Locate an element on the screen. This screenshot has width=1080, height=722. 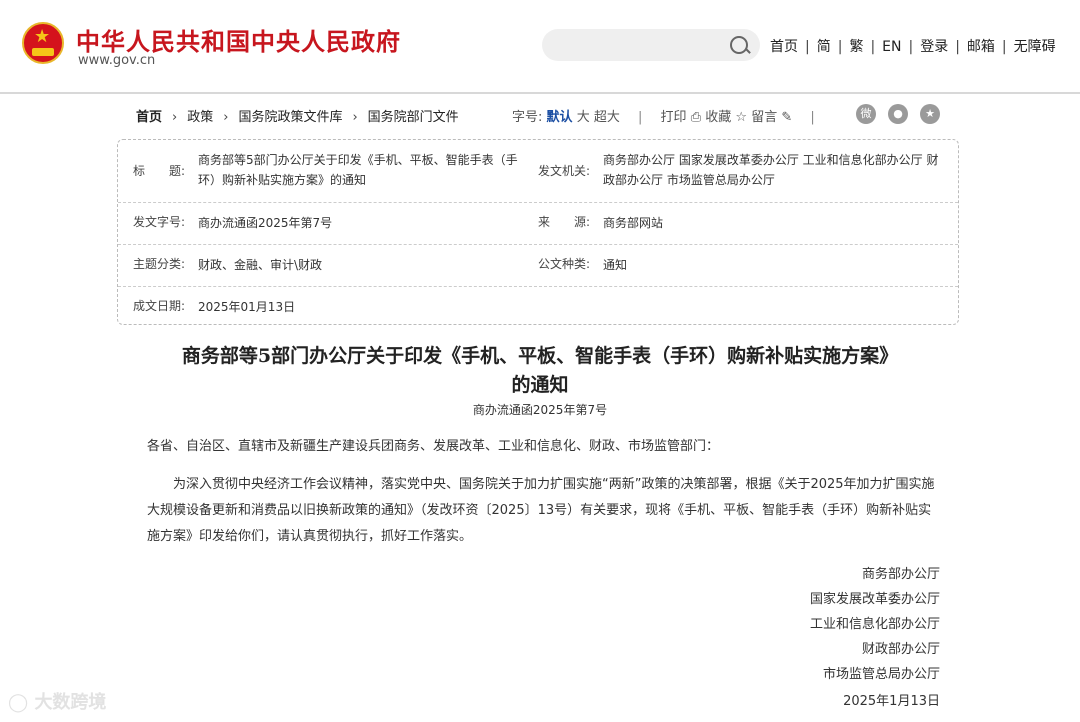
info-row: 发文字号: 商办流通函2025年第7号 来 源: 商务部网站 is located at coordinates (538, 223).